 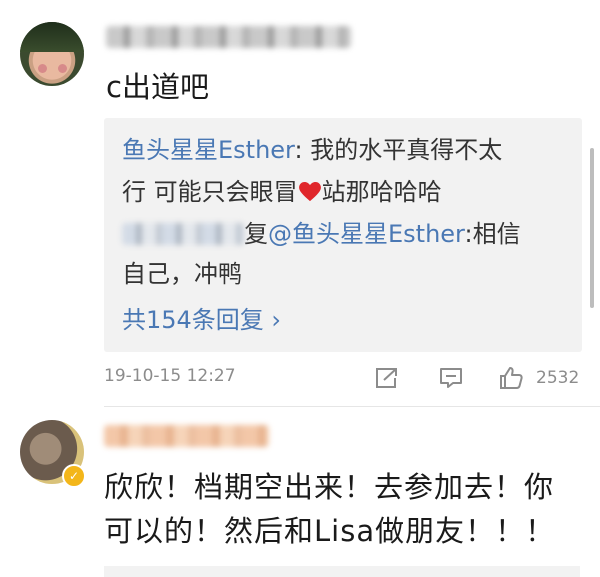 I want to click on reply-box, so click(x=342, y=571).